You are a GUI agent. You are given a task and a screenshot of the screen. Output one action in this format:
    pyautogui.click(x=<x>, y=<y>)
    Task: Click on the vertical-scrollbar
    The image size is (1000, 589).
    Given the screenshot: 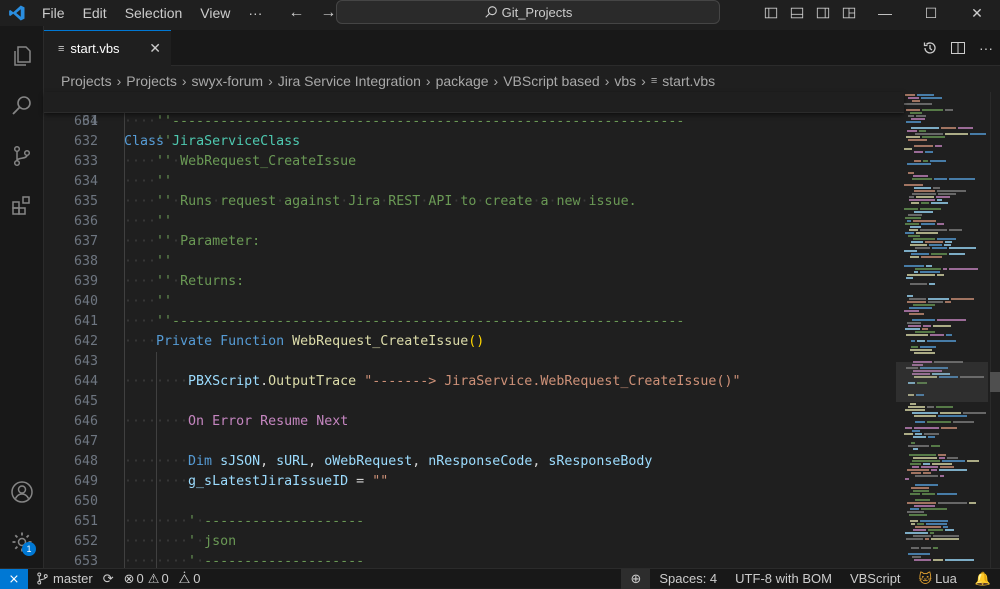 What is the action you would take?
    pyautogui.click(x=995, y=330)
    